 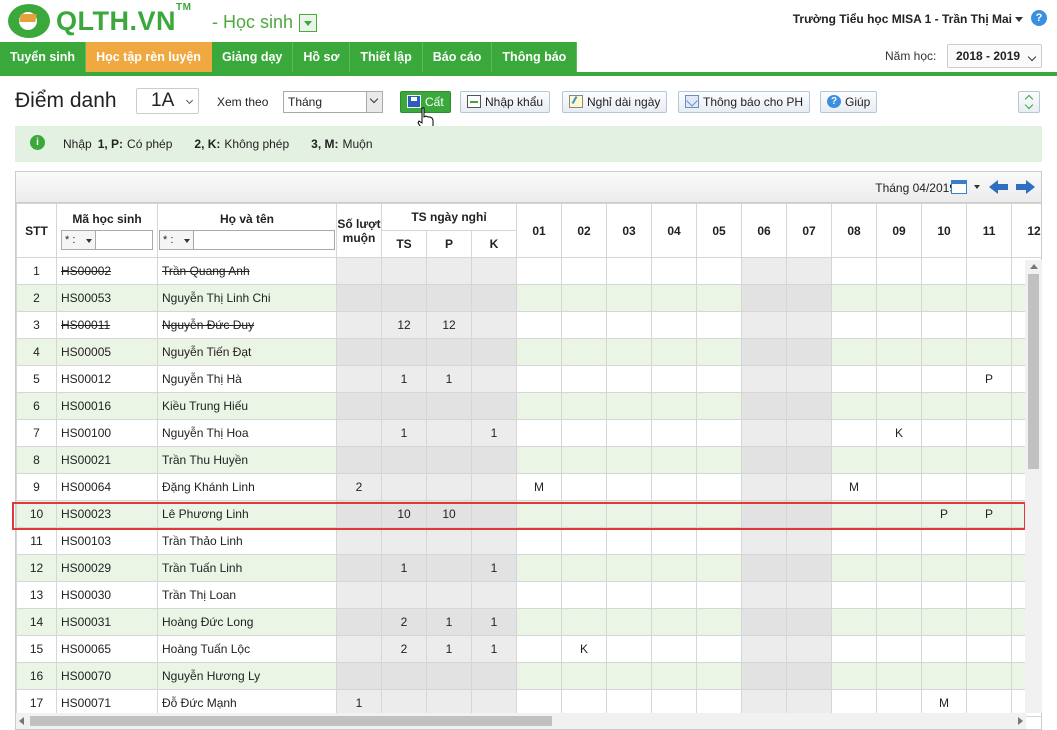 I want to click on import-button: Nhập khẩu, so click(x=505, y=102).